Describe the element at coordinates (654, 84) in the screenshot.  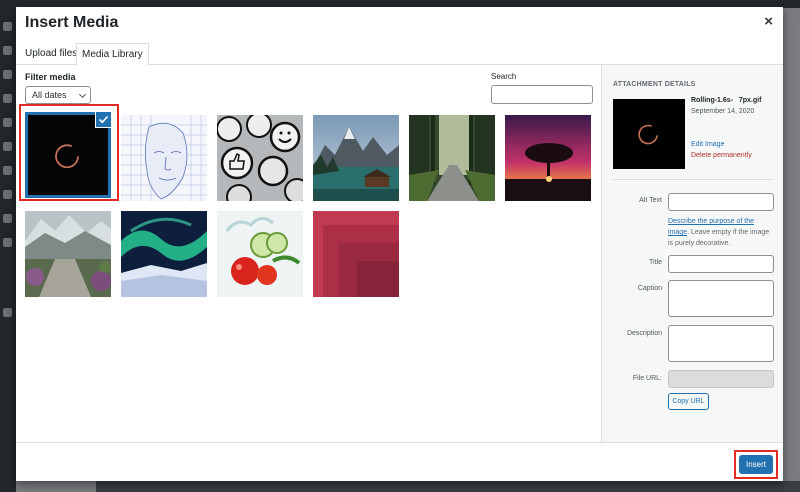
I see `attachment-details-heading: ATTACHMENT DETAILS` at that location.